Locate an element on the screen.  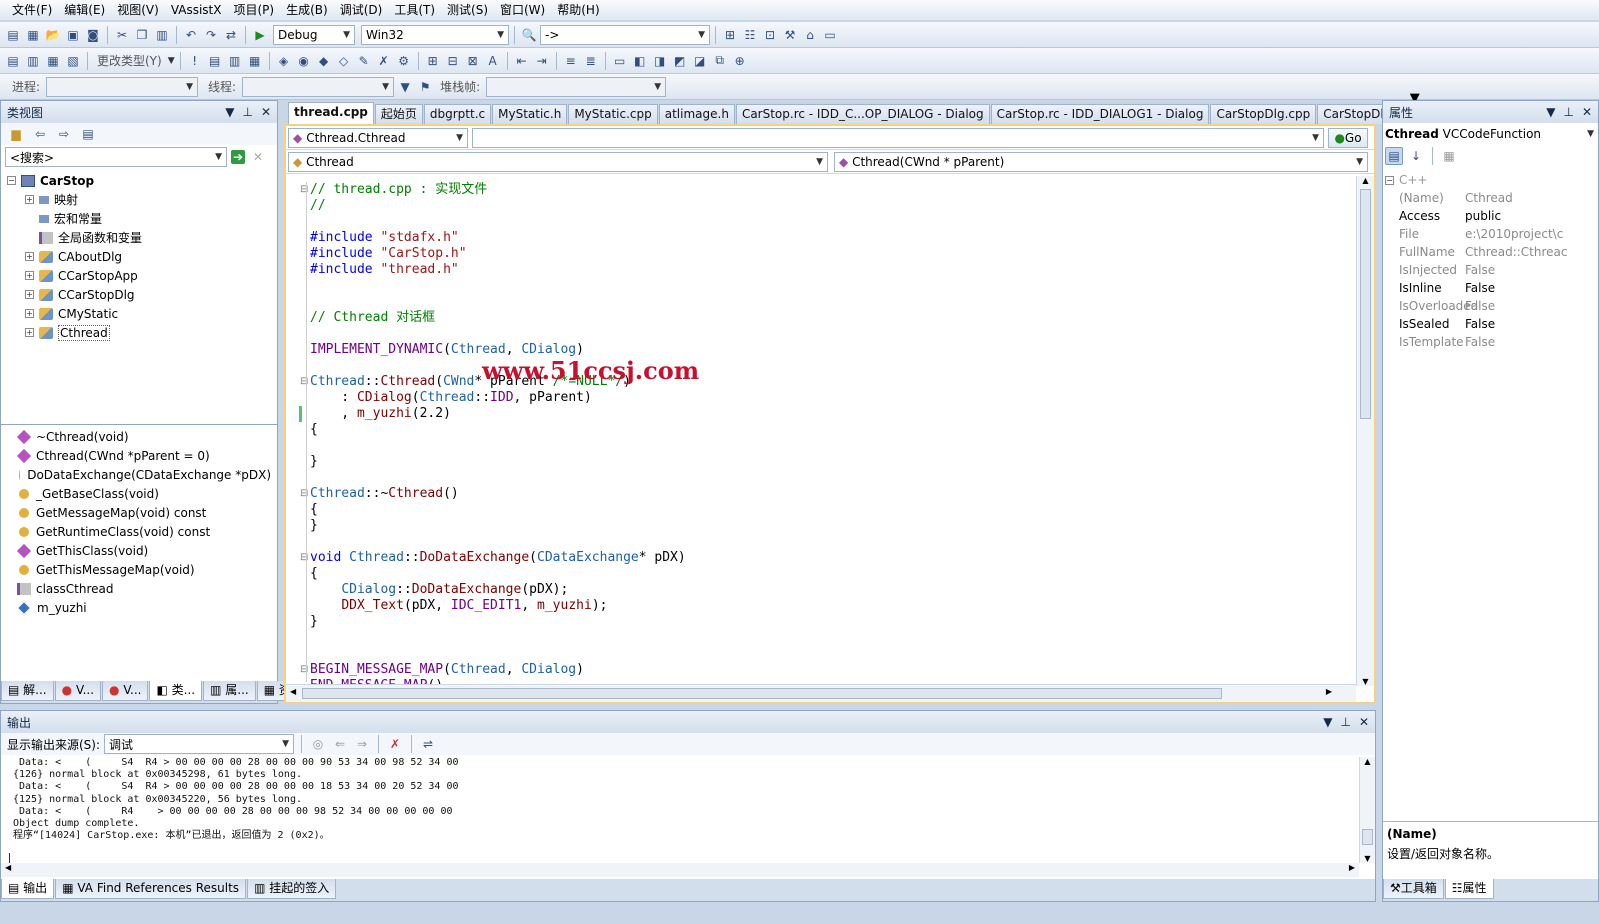
member-item: classCthread is located at coordinates (139, 588).